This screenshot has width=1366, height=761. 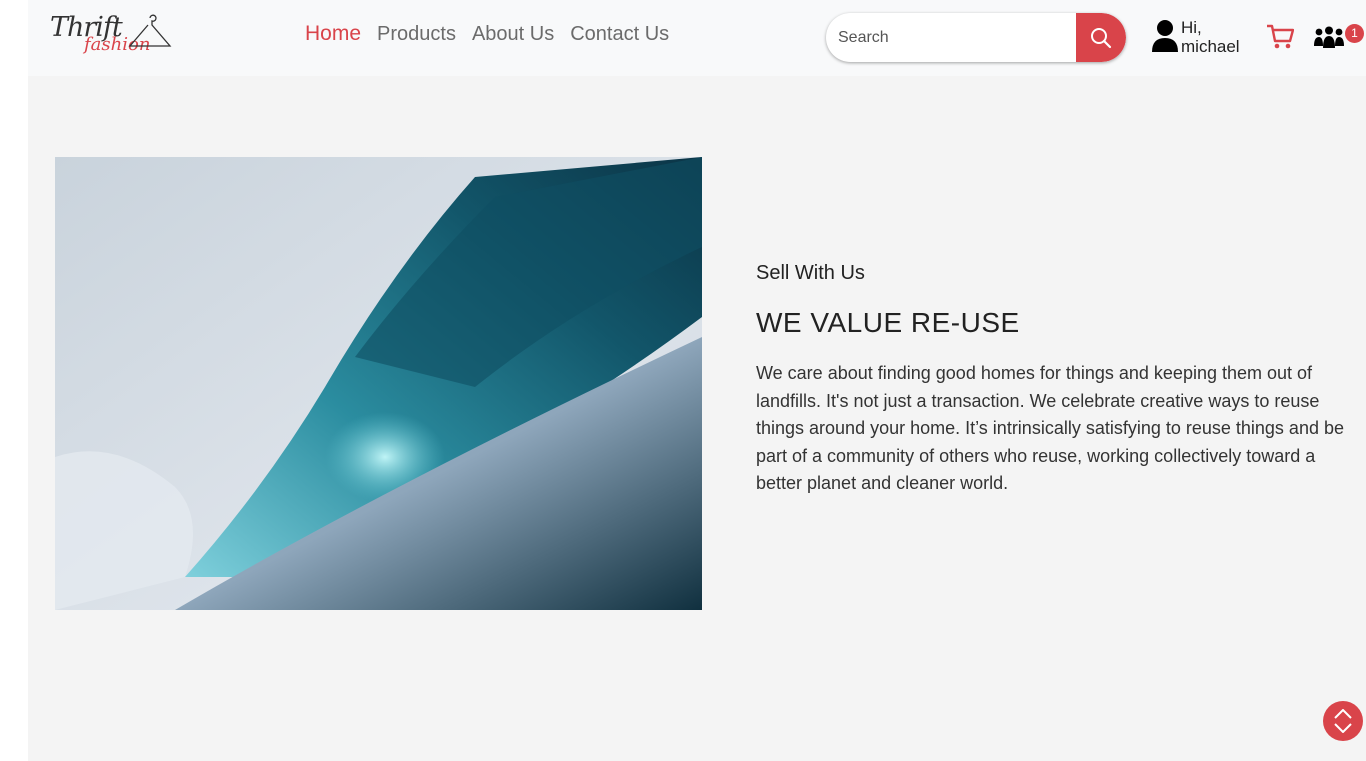 I want to click on people-icon, so click(x=1329, y=37).